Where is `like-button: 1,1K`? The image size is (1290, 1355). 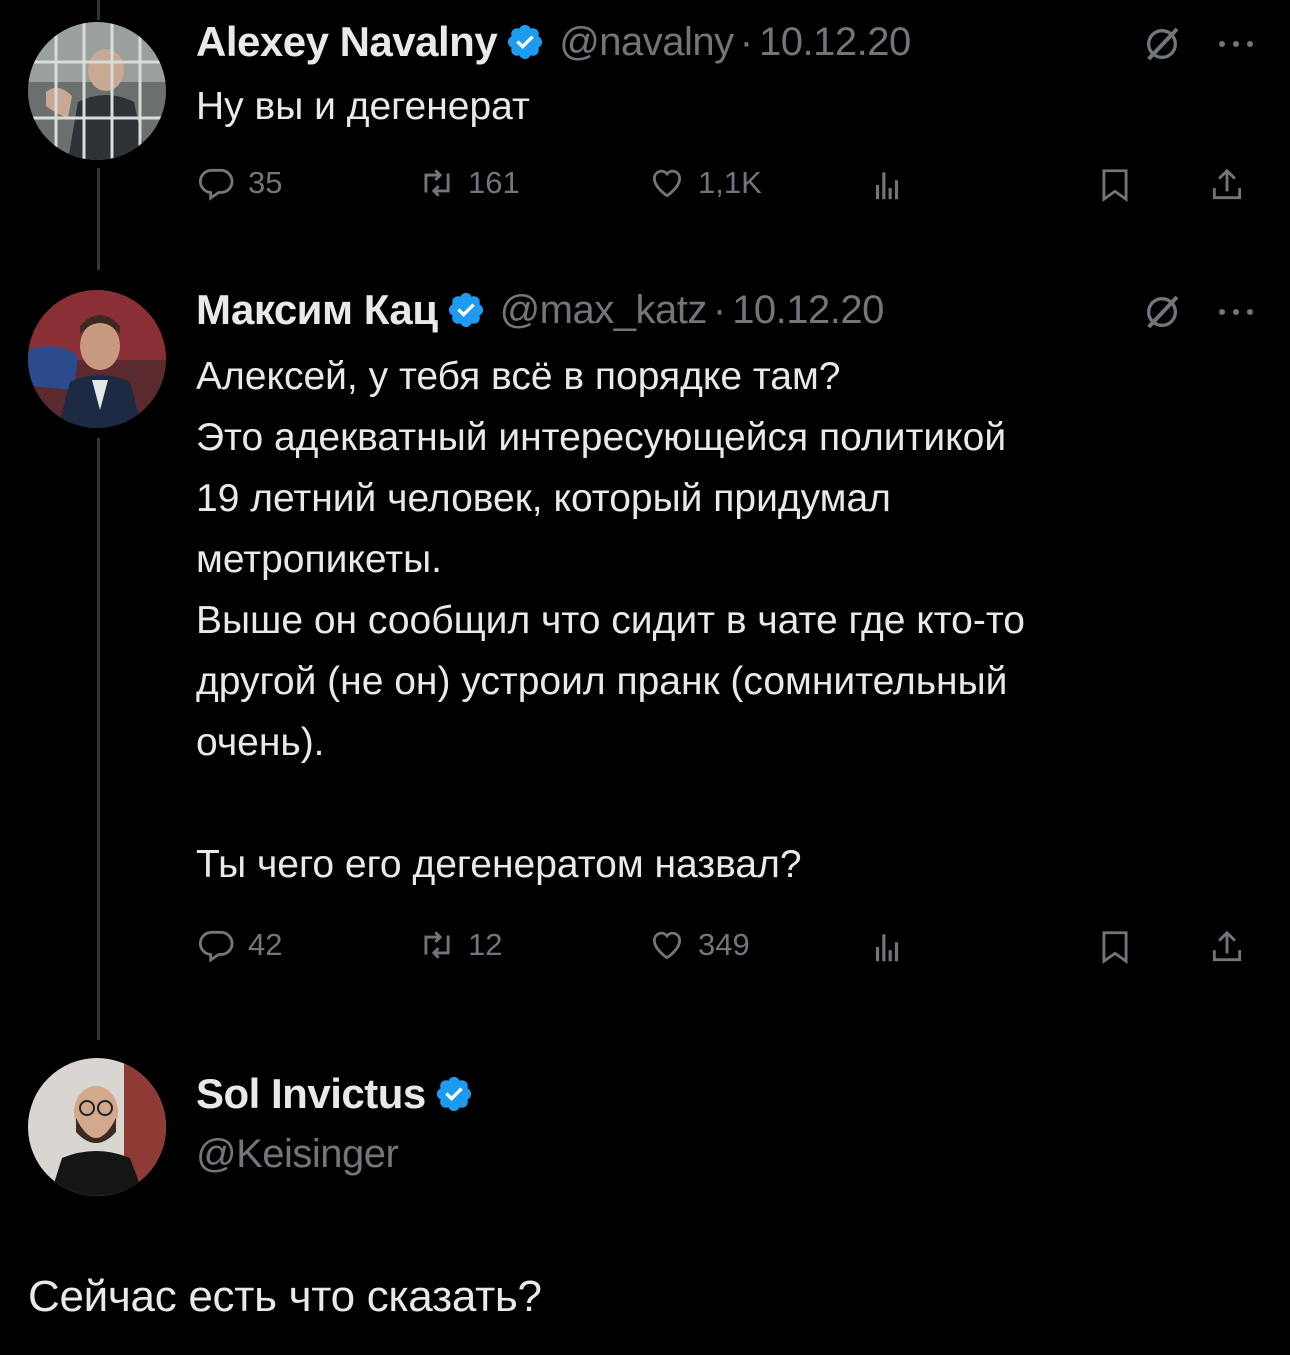
like-button: 1,1K is located at coordinates (705, 183).